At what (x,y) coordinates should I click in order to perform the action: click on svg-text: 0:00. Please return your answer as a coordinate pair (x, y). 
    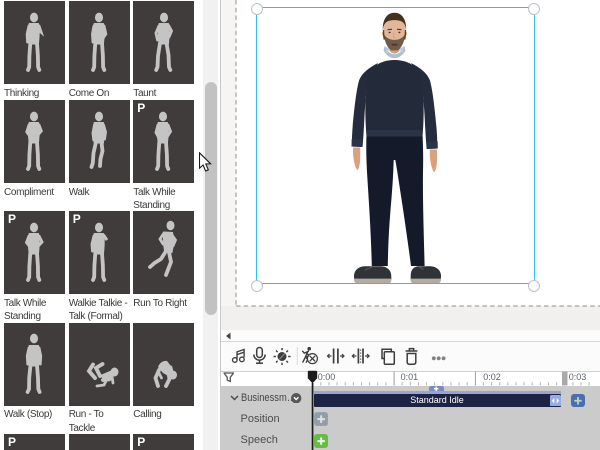
    Looking at the image, I should click on (327, 377).